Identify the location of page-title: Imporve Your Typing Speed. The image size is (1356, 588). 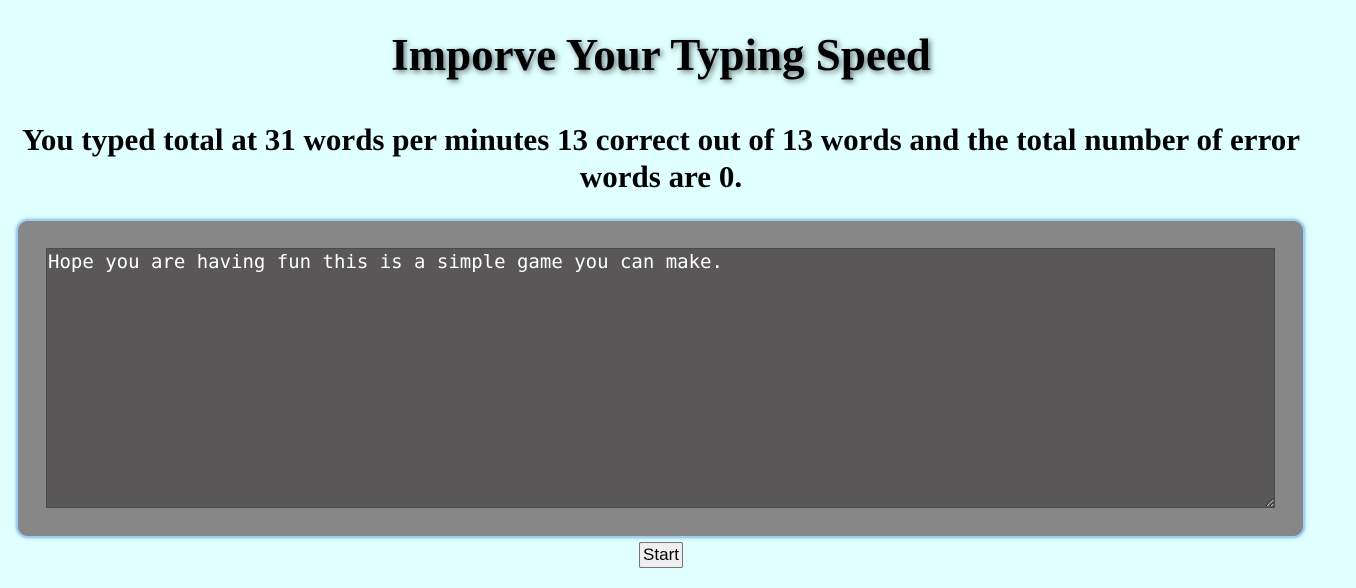
(661, 55).